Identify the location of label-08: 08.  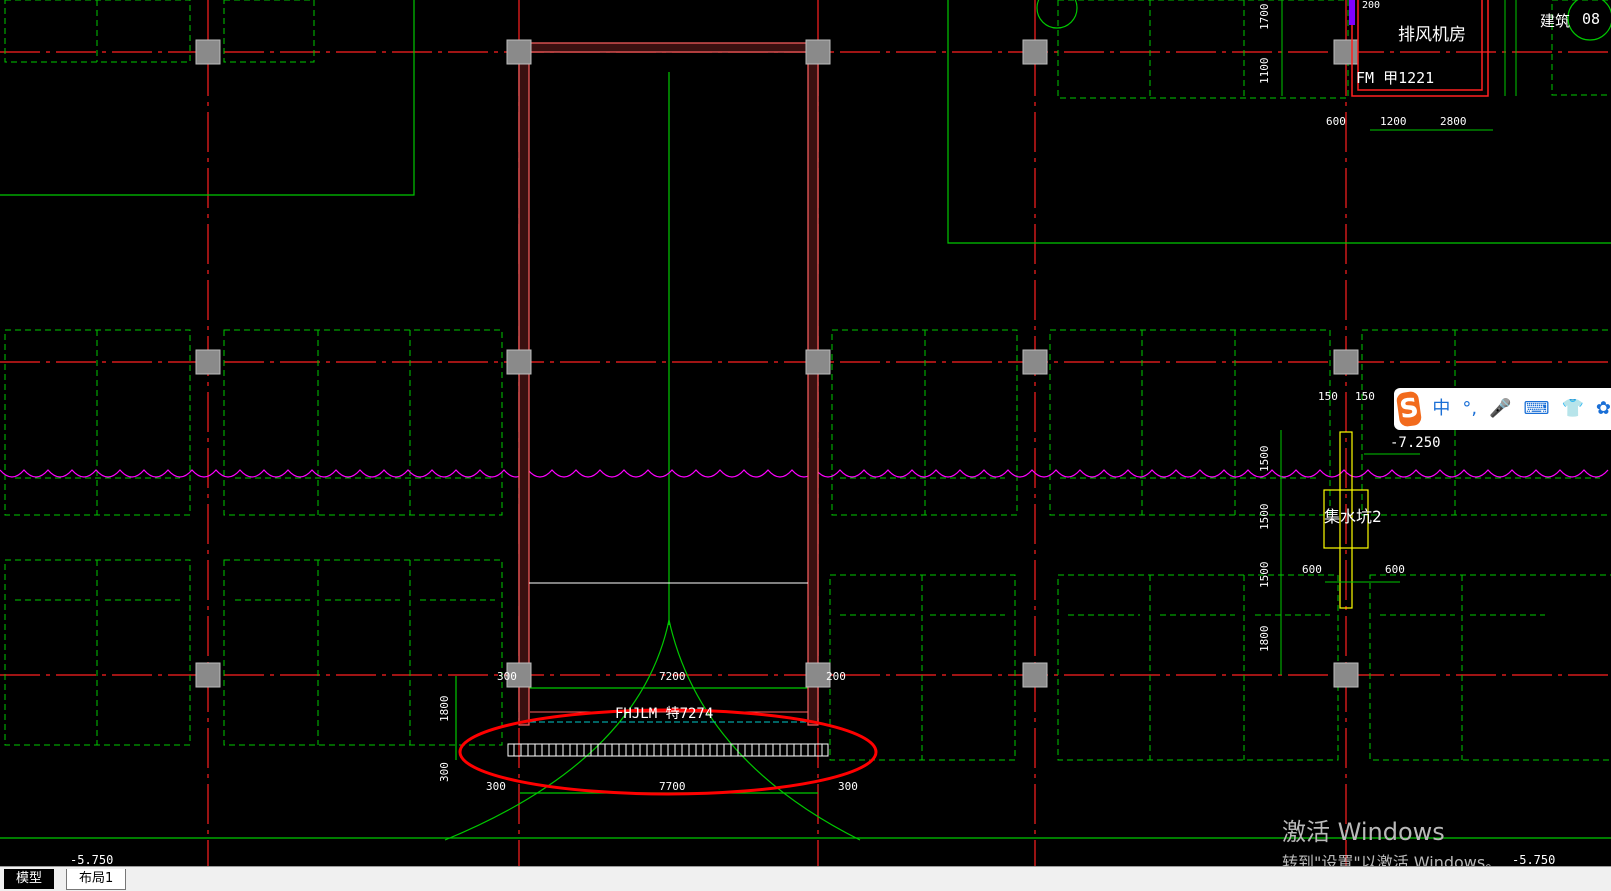
(1591, 19).